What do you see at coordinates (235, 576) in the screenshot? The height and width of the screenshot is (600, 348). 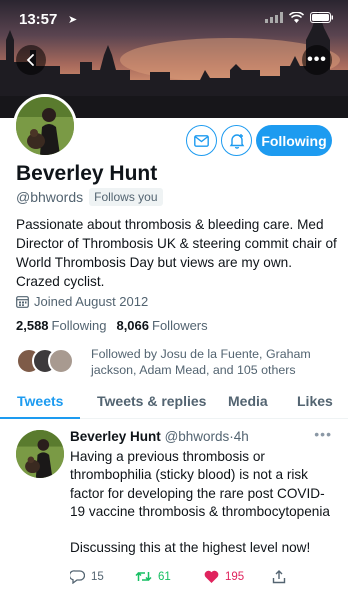 I see `like-count: 195` at bounding box center [235, 576].